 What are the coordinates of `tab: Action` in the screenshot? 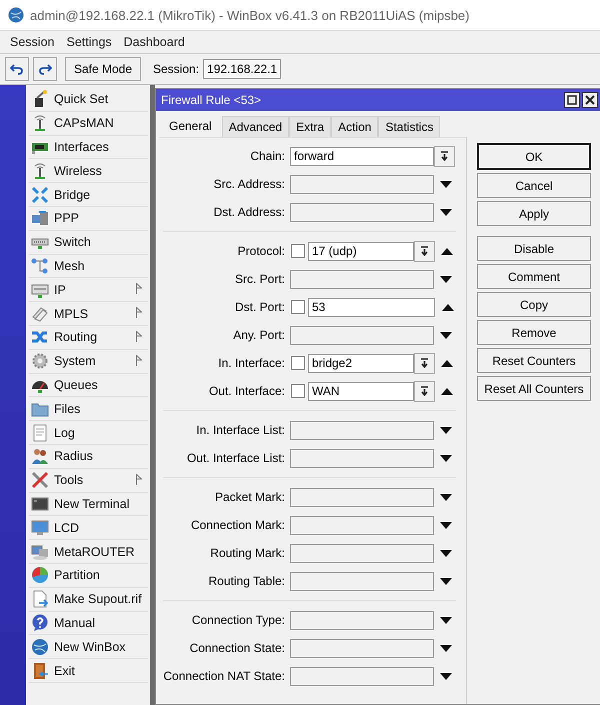 It's located at (354, 126).